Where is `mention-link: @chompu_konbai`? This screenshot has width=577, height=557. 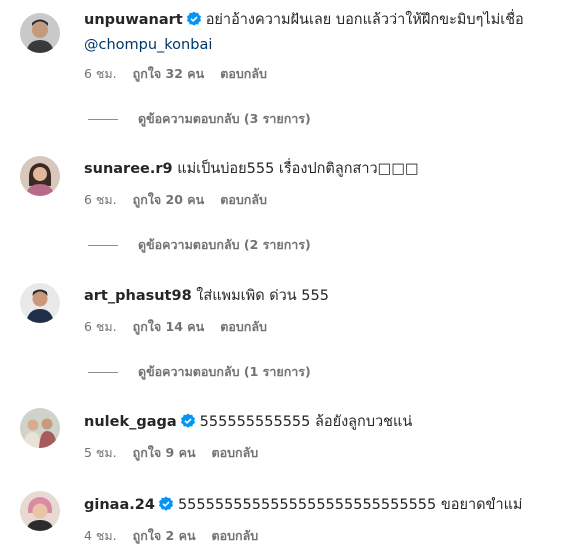 mention-link: @chompu_konbai is located at coordinates (148, 45).